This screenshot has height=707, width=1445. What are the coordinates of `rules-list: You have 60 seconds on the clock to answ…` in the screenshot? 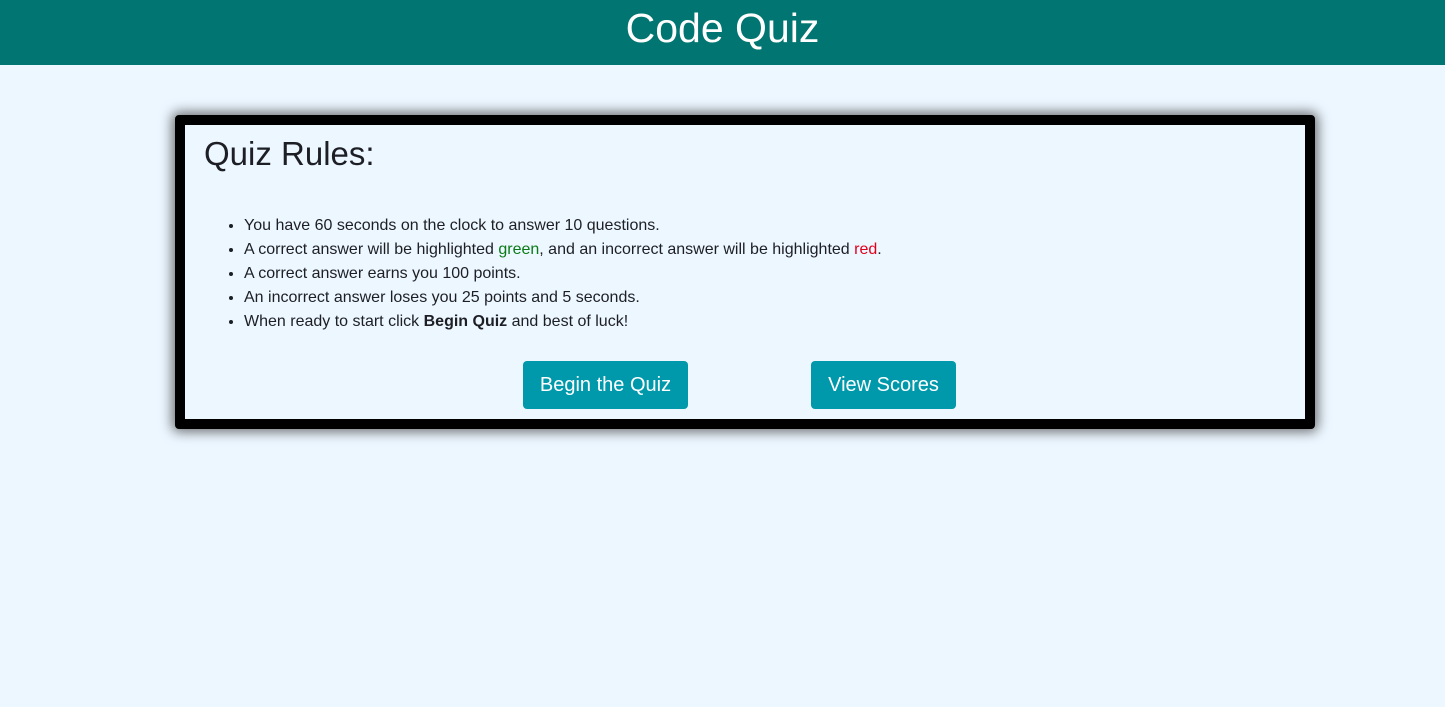 It's located at (563, 274).